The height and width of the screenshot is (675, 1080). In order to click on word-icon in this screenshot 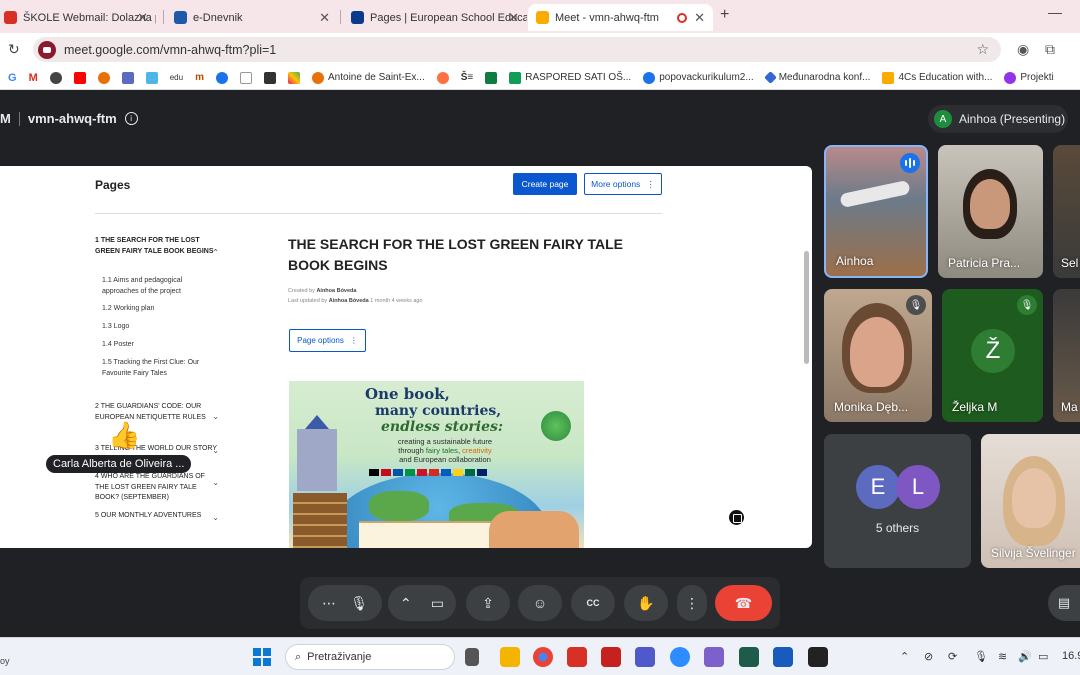, I will do `click(783, 657)`.